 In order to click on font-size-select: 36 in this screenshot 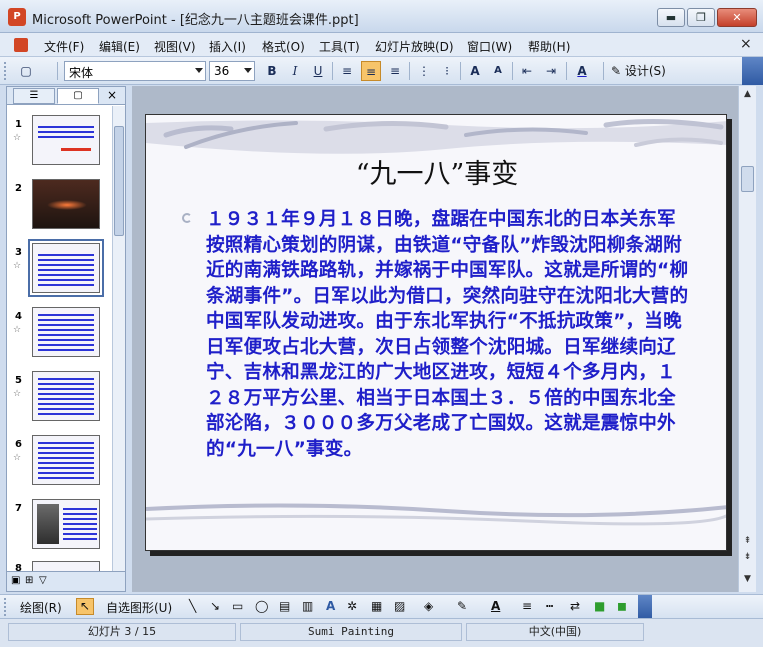, I will do `click(232, 71)`.